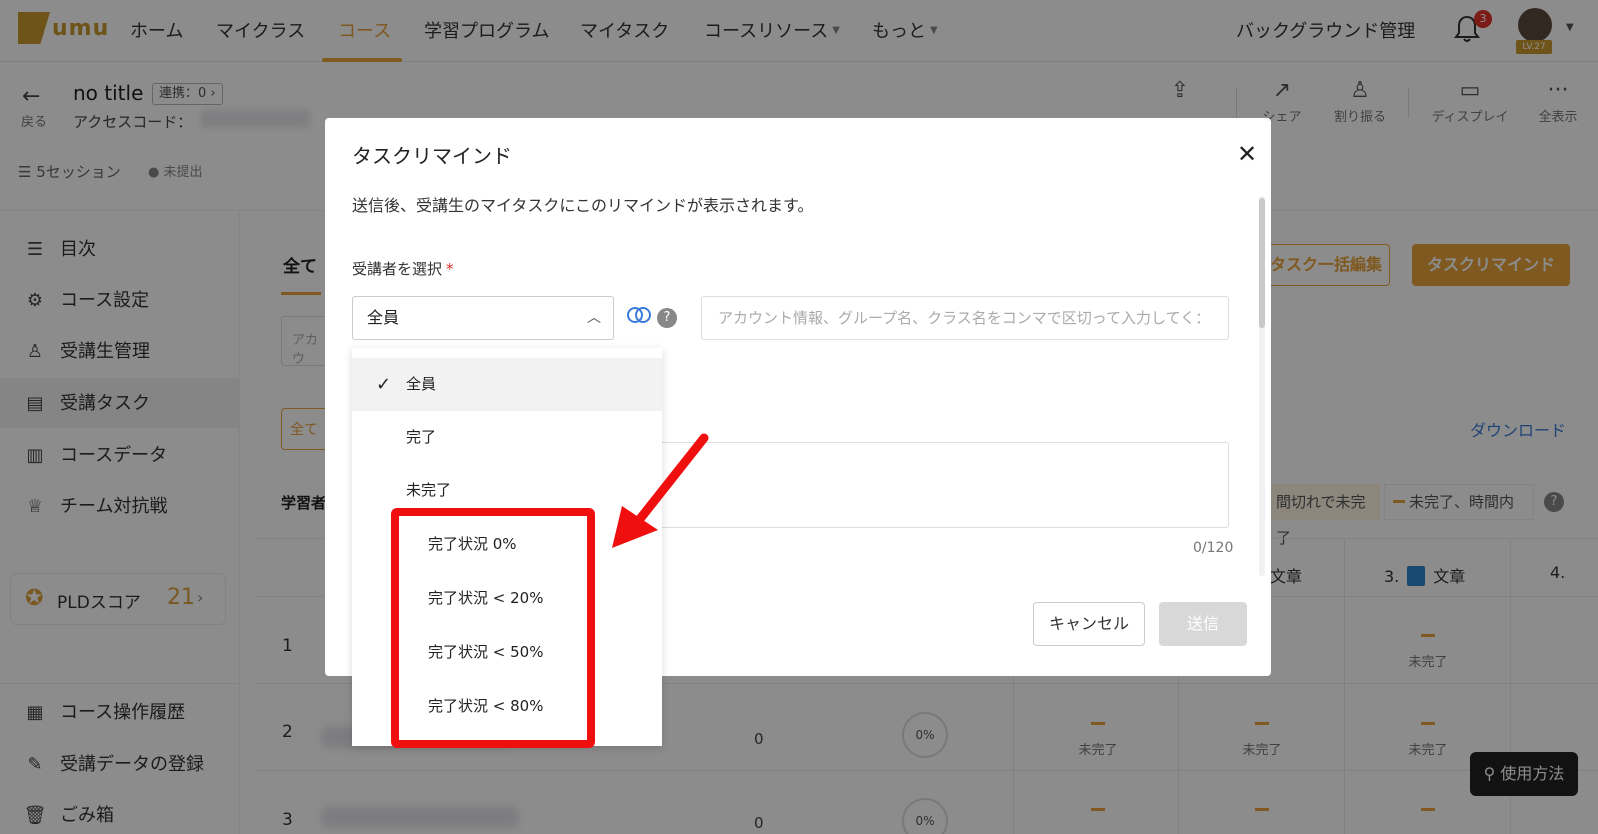 This screenshot has width=1598, height=834. What do you see at coordinates (421, 384) in the screenshot?
I see `option-label: 全員` at bounding box center [421, 384].